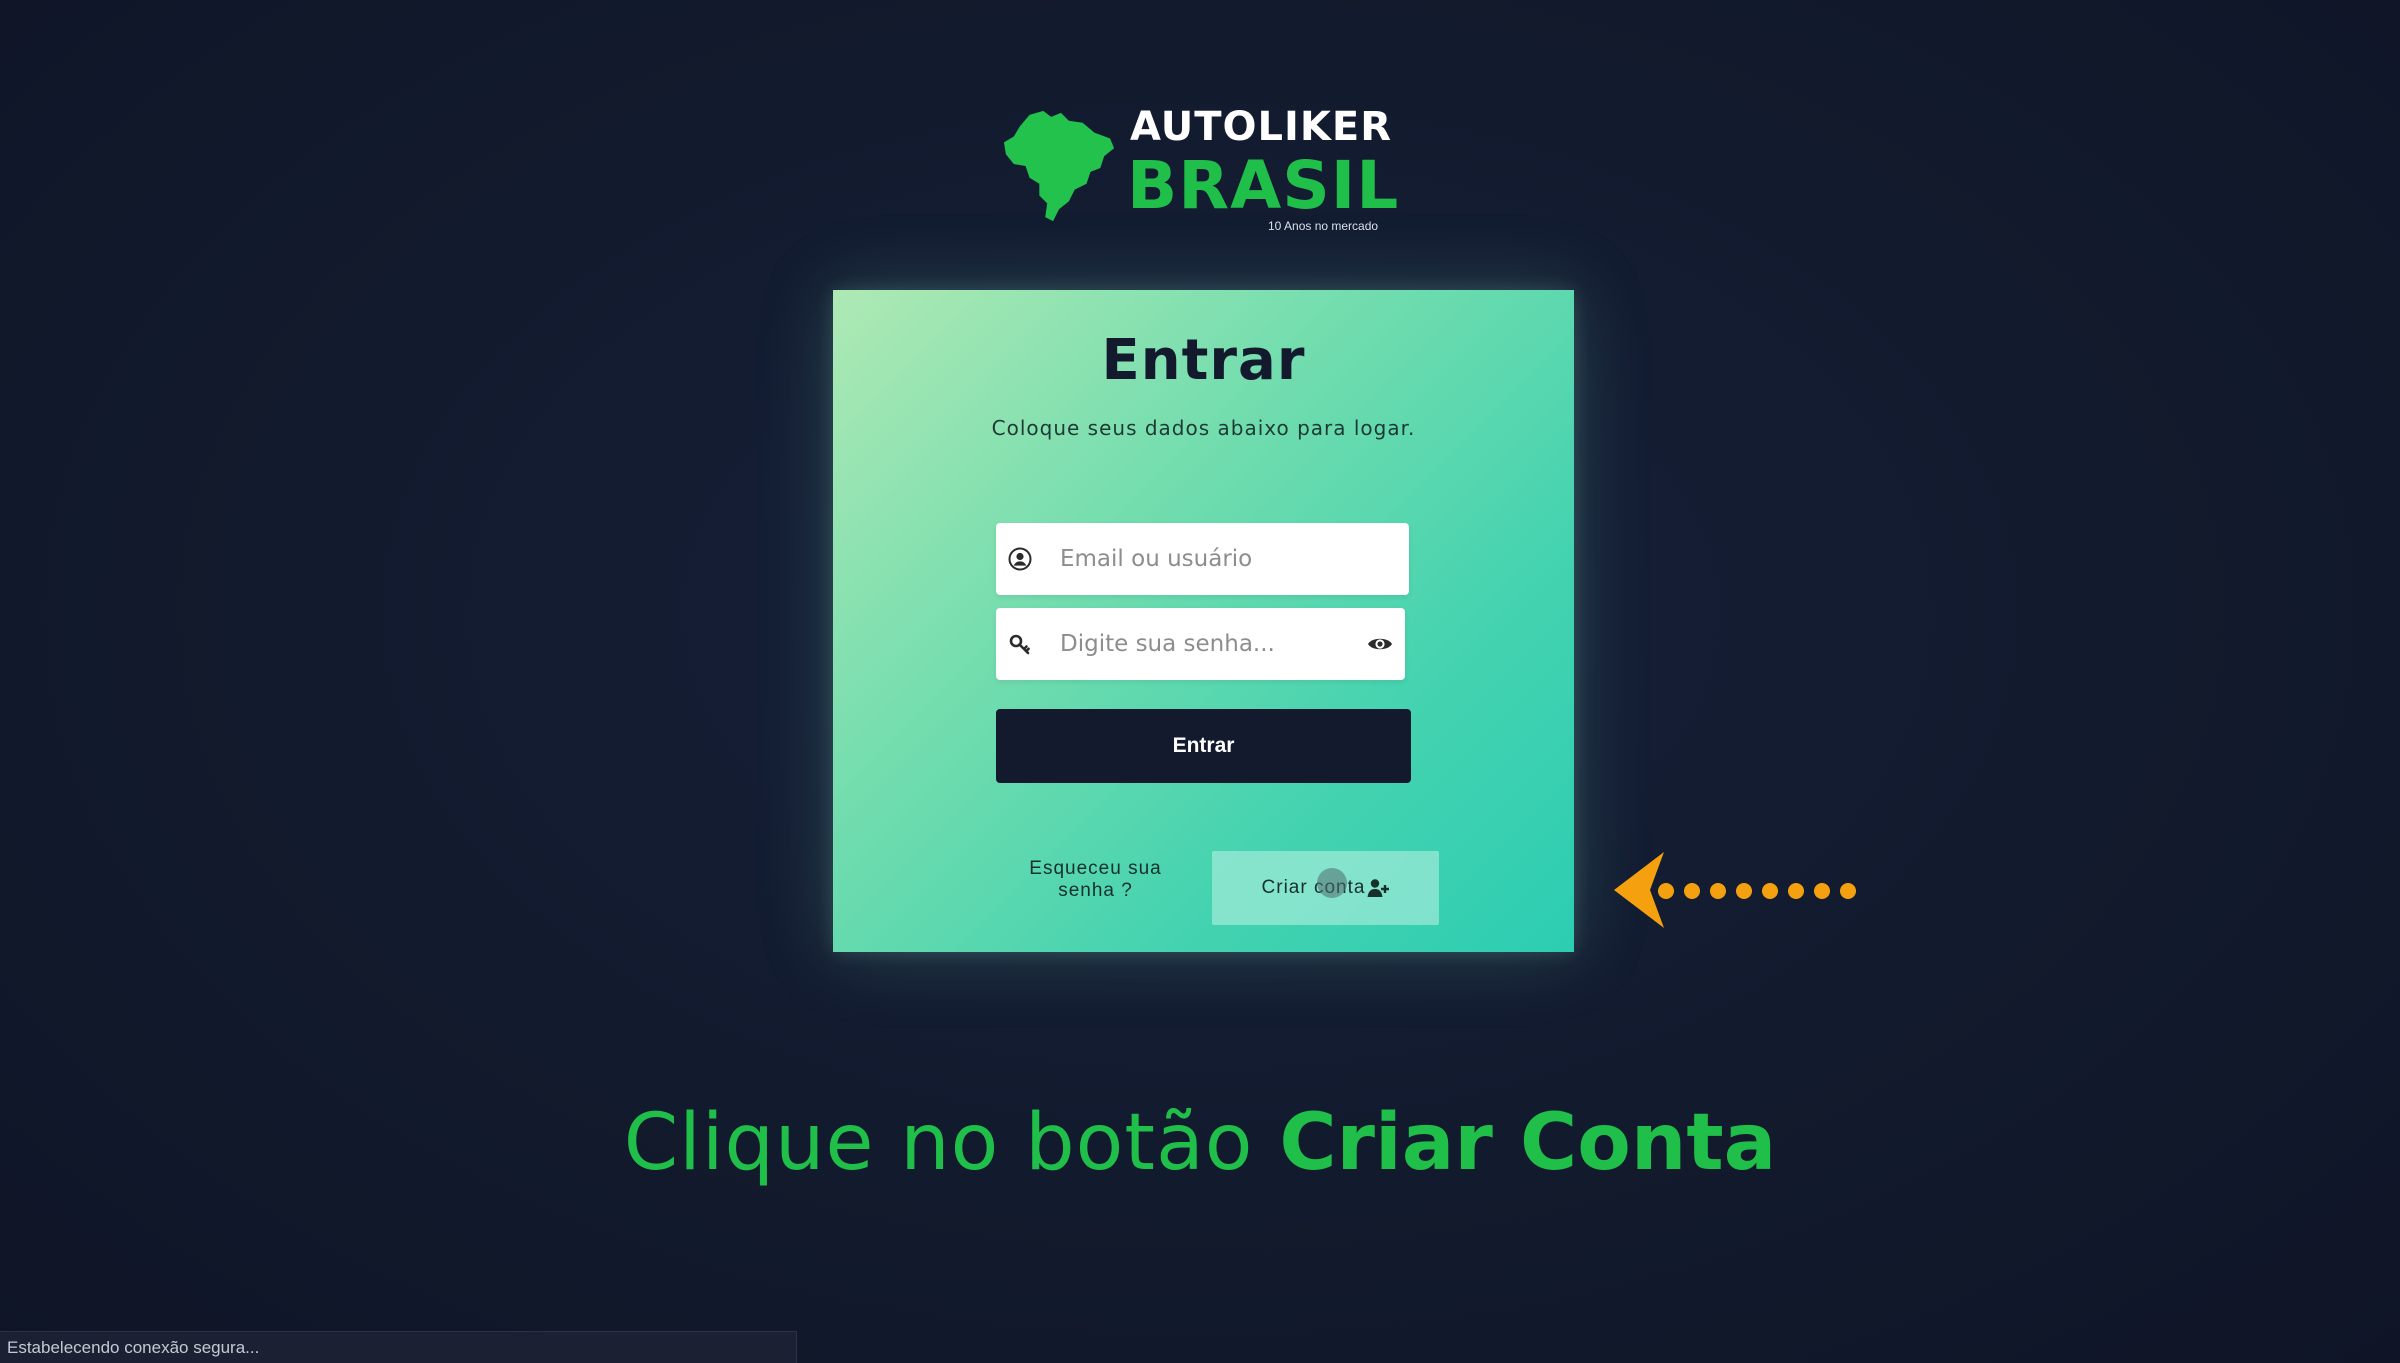  What do you see at coordinates (1095, 880) in the screenshot?
I see `forgot-password-link: Esqueceu sua senha ?` at bounding box center [1095, 880].